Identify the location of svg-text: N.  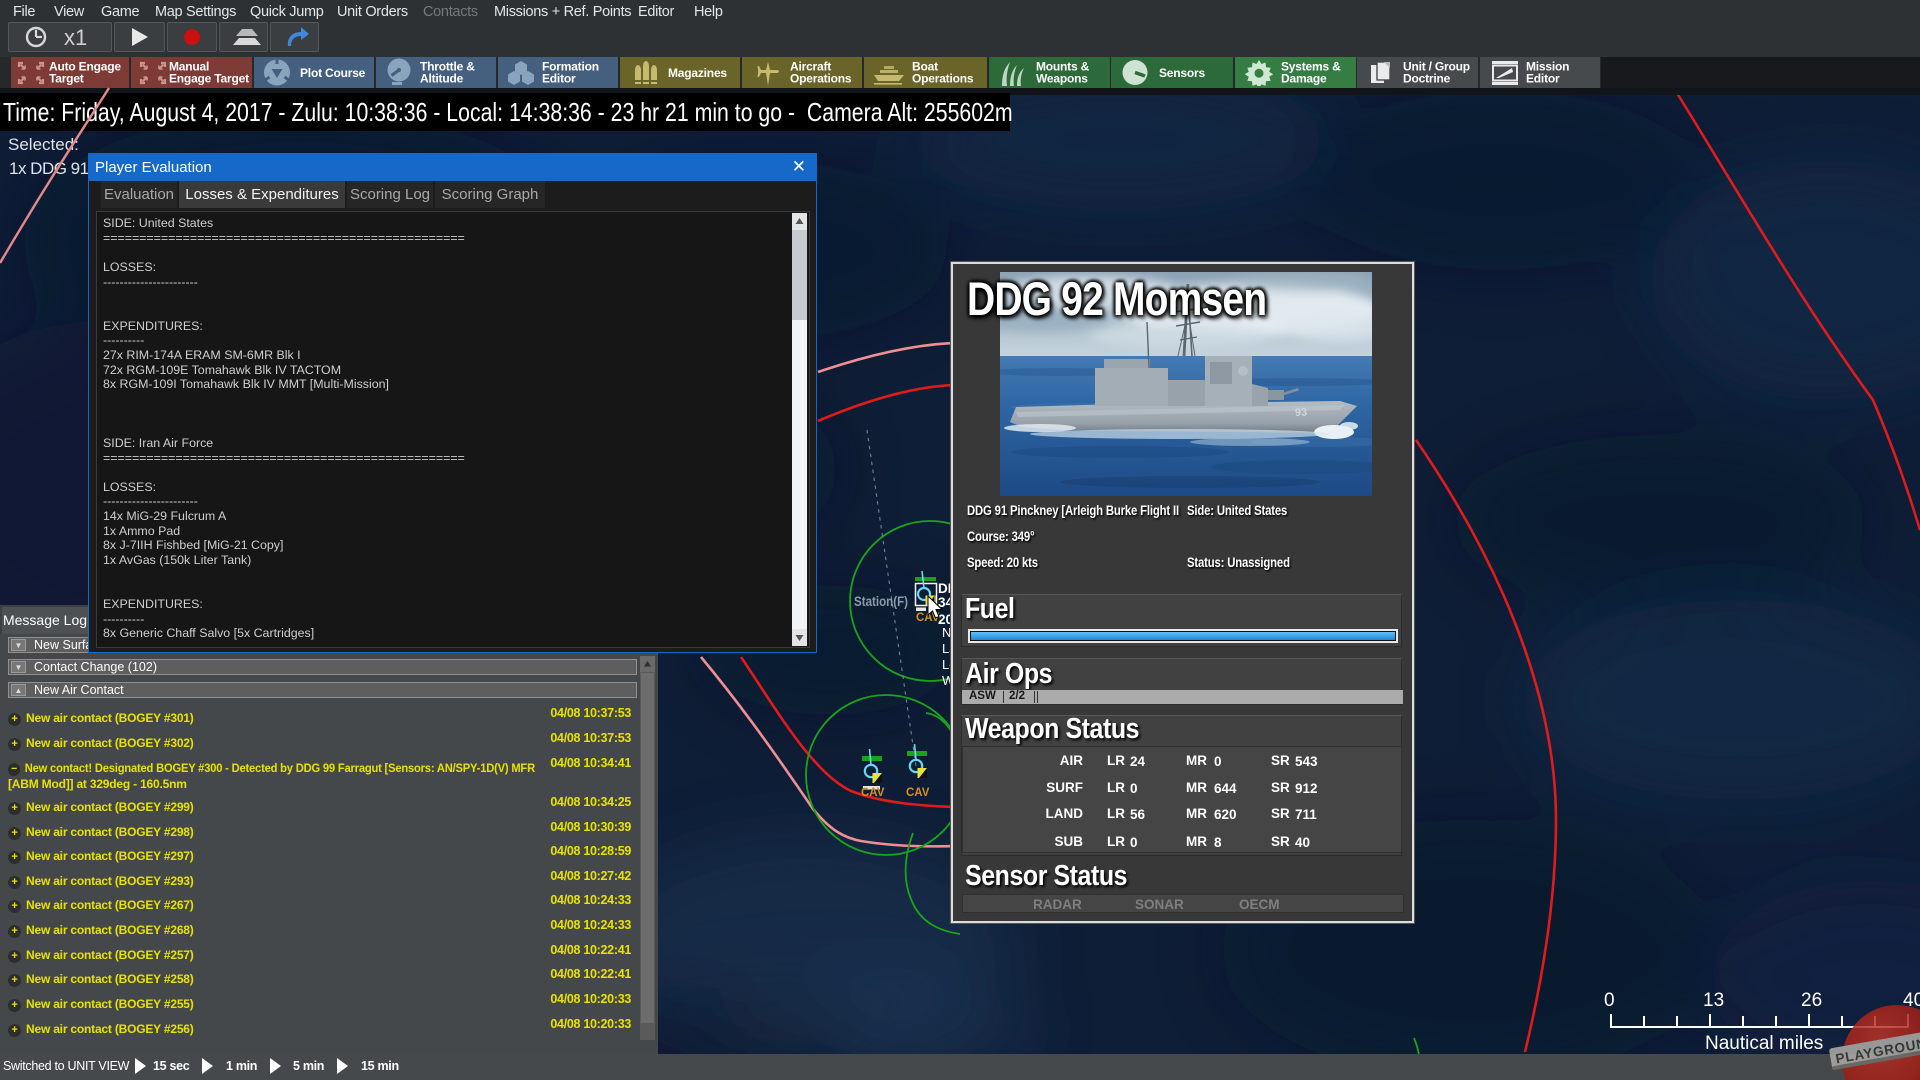
(946, 632).